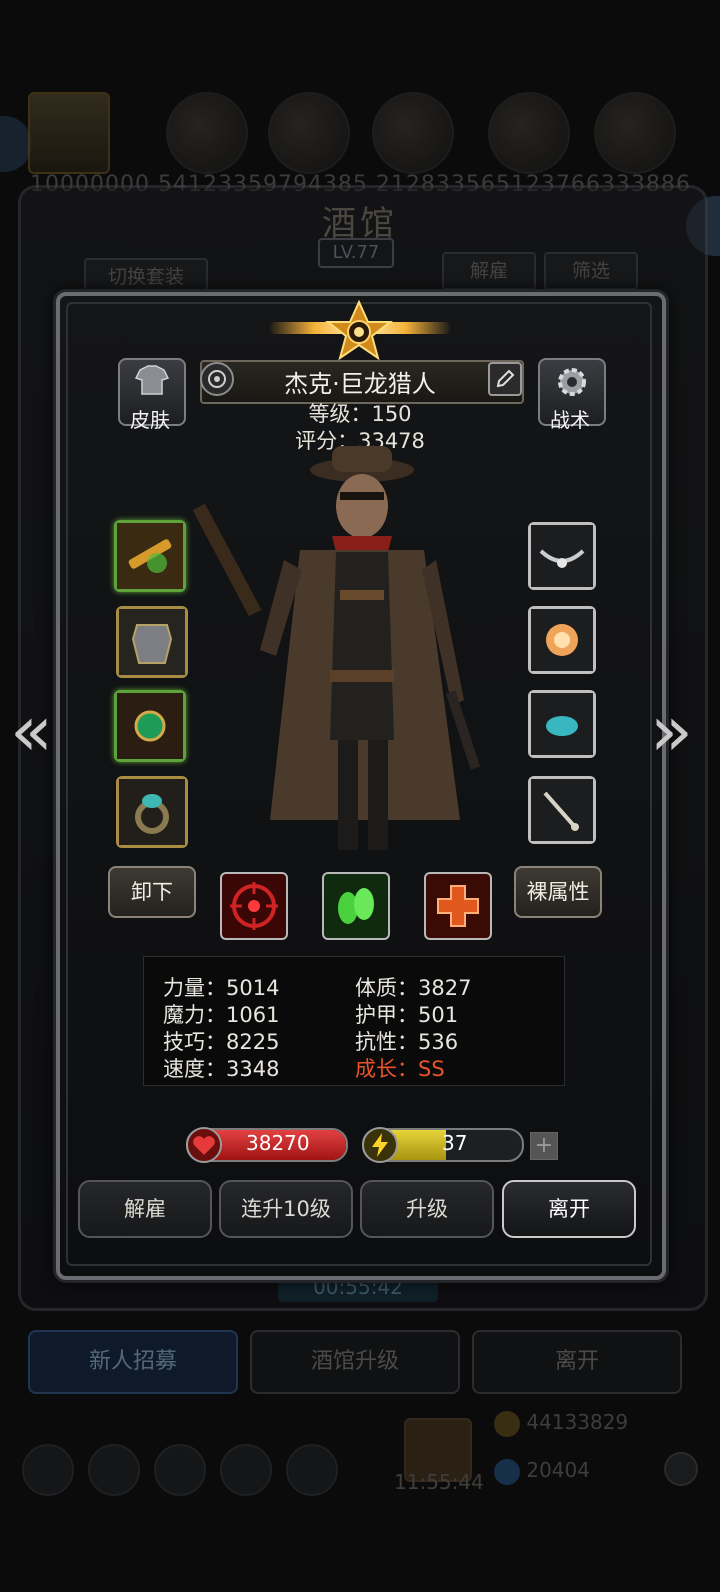 The width and height of the screenshot is (720, 1592). I want to click on equip-slot-necklace, so click(562, 556).